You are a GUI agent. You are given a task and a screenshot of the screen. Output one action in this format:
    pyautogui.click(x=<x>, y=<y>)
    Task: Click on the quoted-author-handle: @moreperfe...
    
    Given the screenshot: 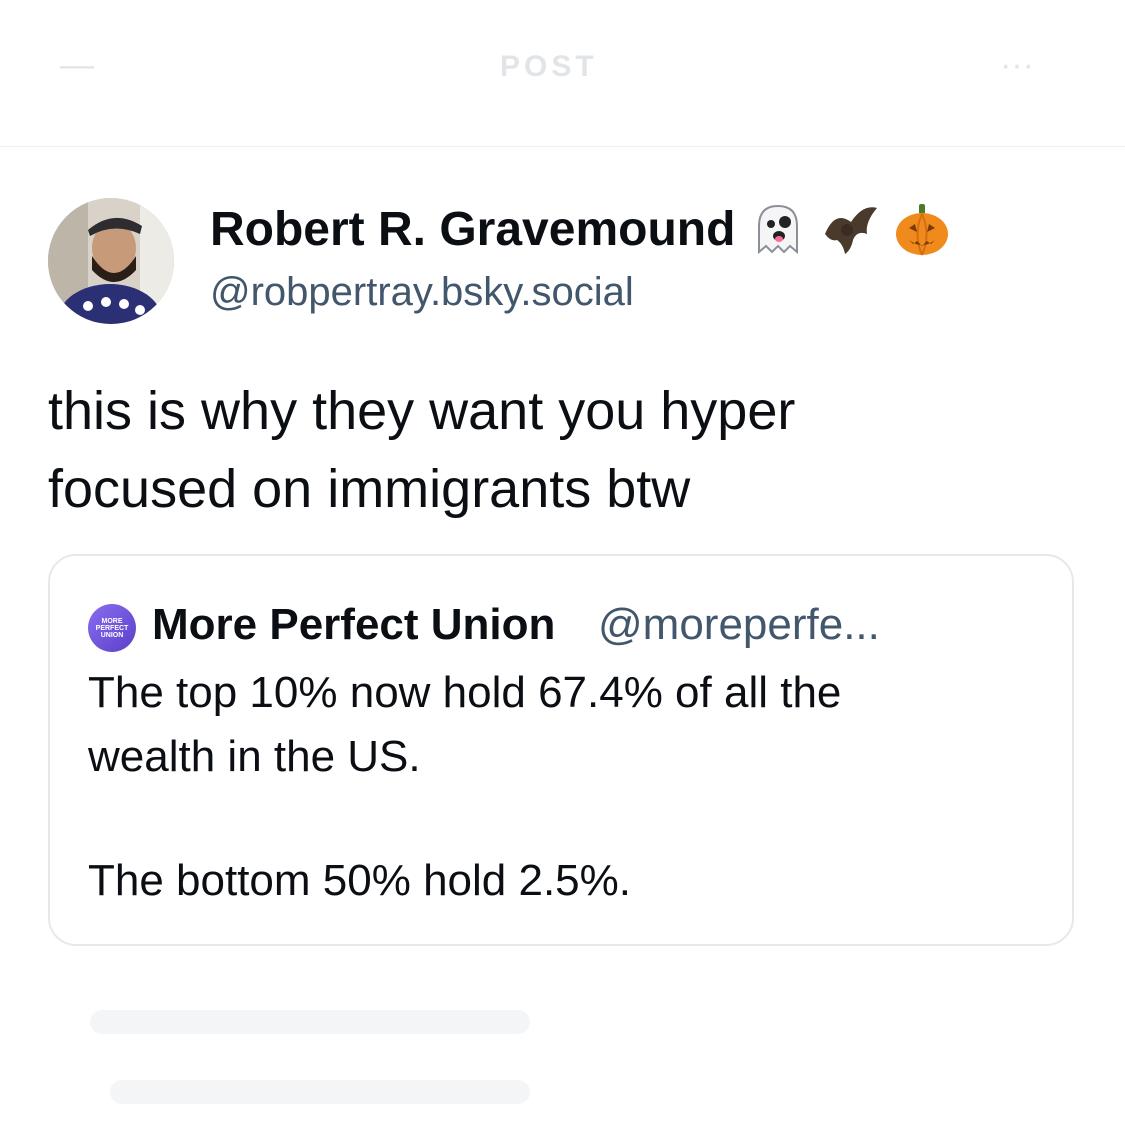 What is the action you would take?
    pyautogui.click(x=739, y=624)
    